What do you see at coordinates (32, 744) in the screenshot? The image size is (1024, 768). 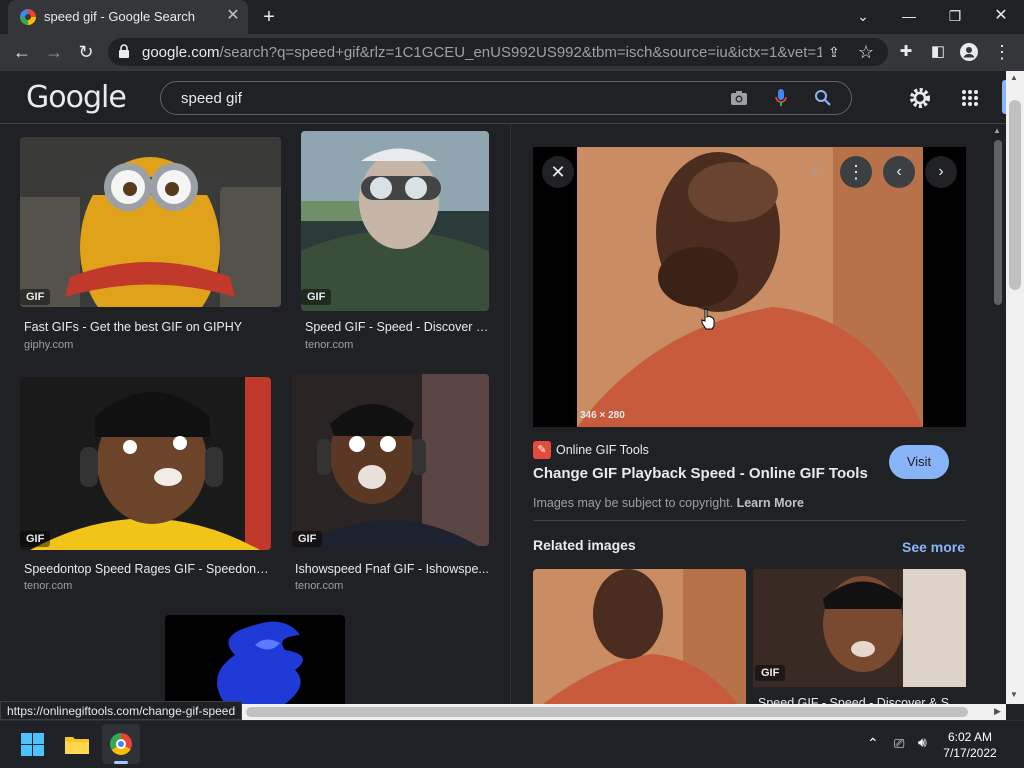 I see `windows-start-icon` at bounding box center [32, 744].